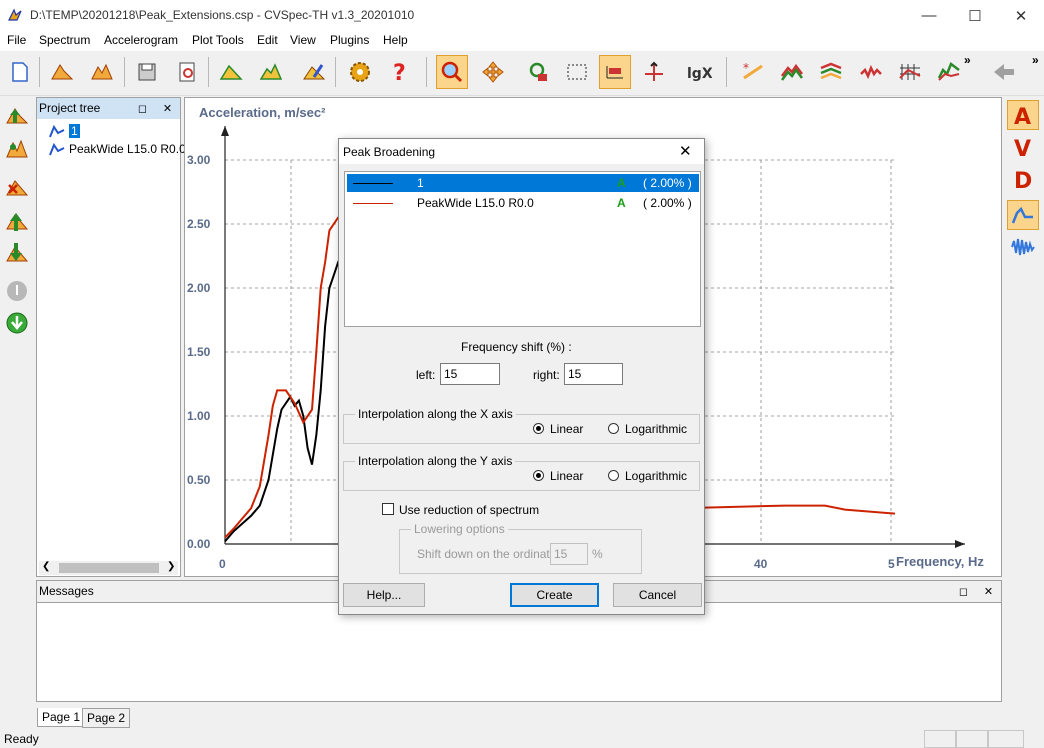 This screenshot has width=1044, height=748. I want to click on back-button, so click(1004, 72).